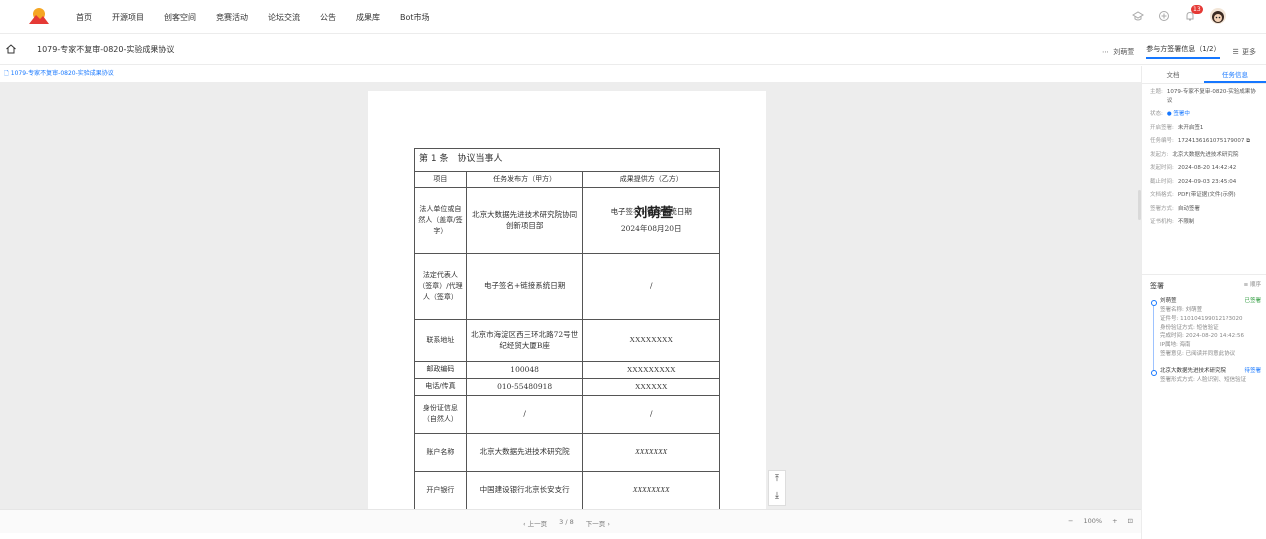 This screenshot has width=1266, height=539. Describe the element at coordinates (1183, 51) in the screenshot. I see `tab-participant-sign-info: 参与方签署信息（1/2）` at that location.